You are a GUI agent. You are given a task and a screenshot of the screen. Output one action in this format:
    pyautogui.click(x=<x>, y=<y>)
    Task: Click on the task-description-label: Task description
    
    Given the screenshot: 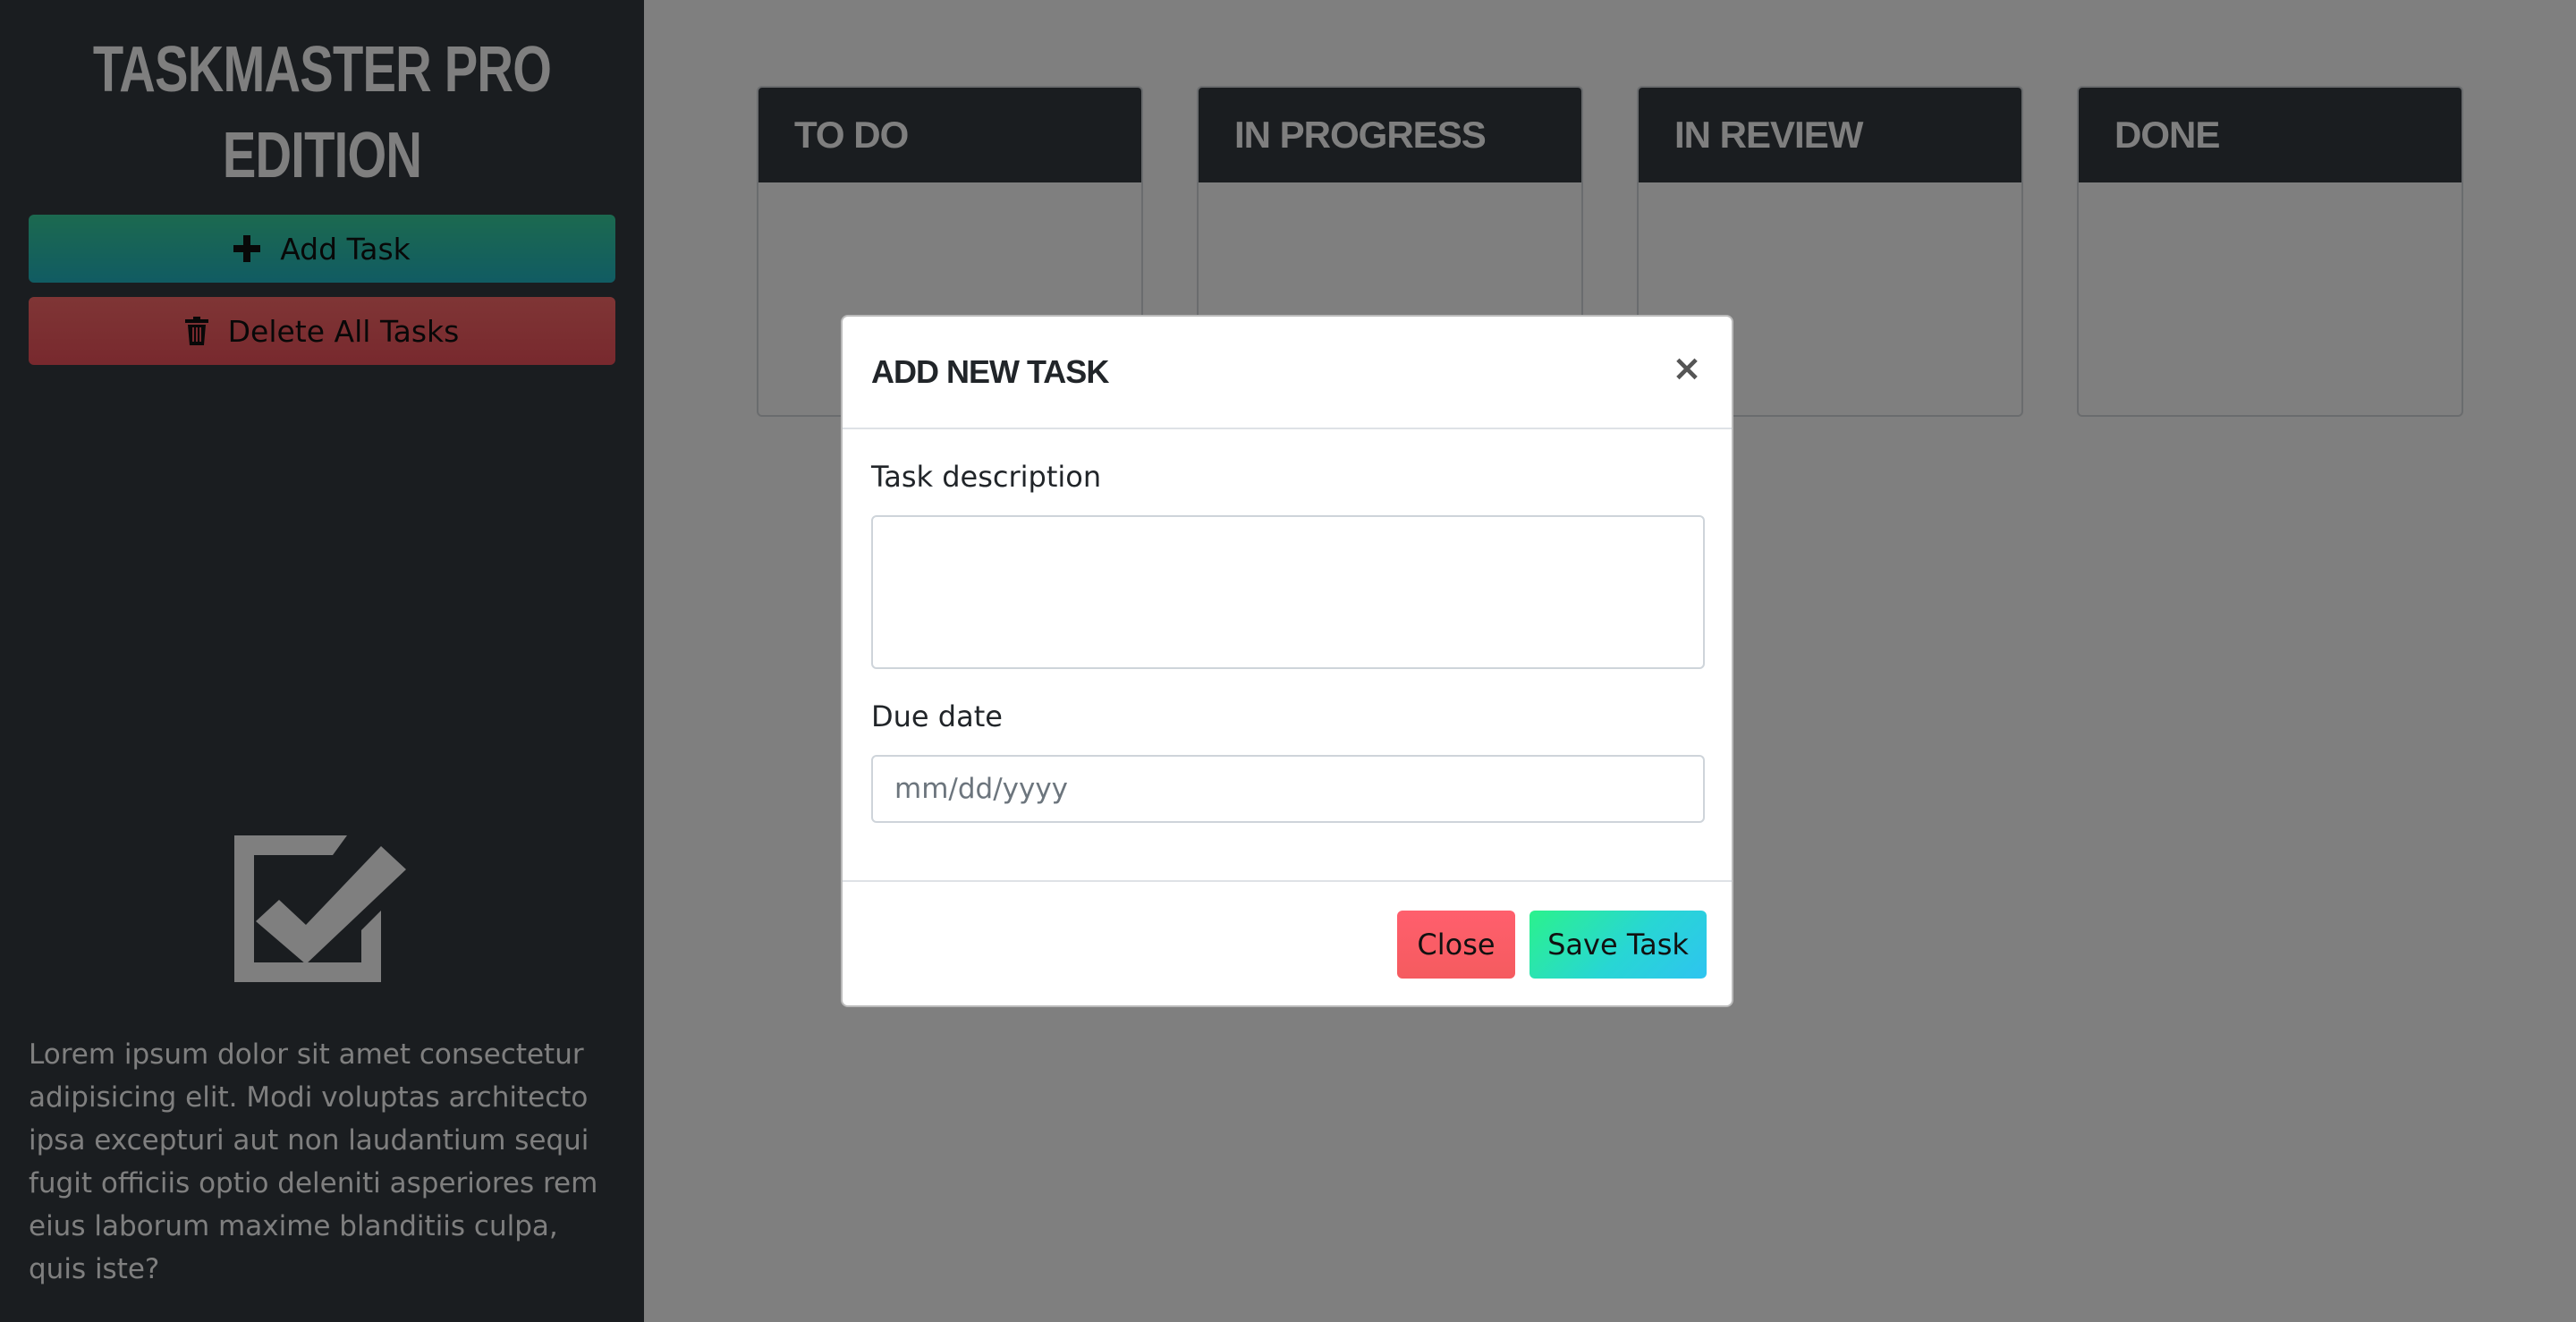 What is the action you would take?
    pyautogui.click(x=986, y=477)
    